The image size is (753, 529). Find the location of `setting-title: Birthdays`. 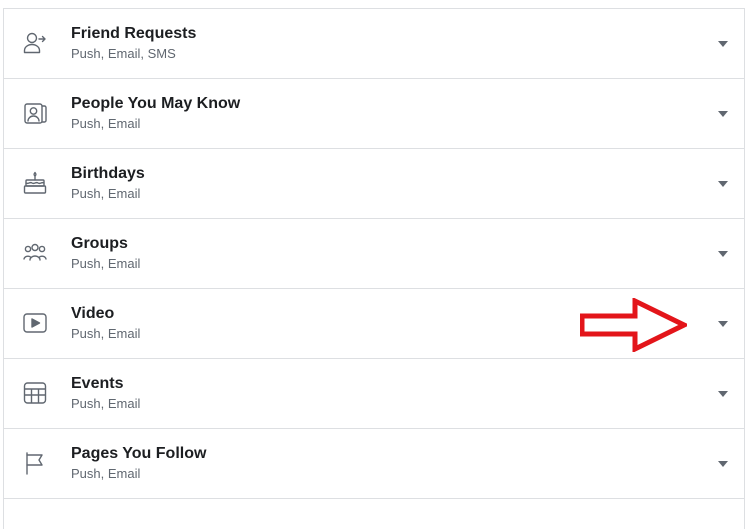

setting-title: Birthdays is located at coordinates (108, 173).